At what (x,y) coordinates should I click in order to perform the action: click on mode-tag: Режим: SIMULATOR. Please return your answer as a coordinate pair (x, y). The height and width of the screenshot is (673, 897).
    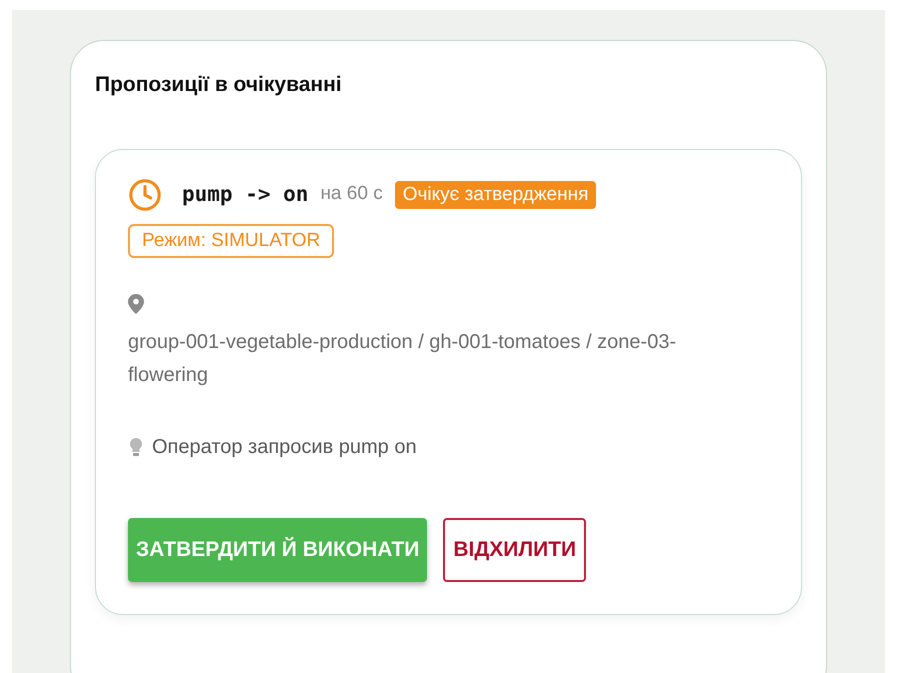
    Looking at the image, I should click on (231, 241).